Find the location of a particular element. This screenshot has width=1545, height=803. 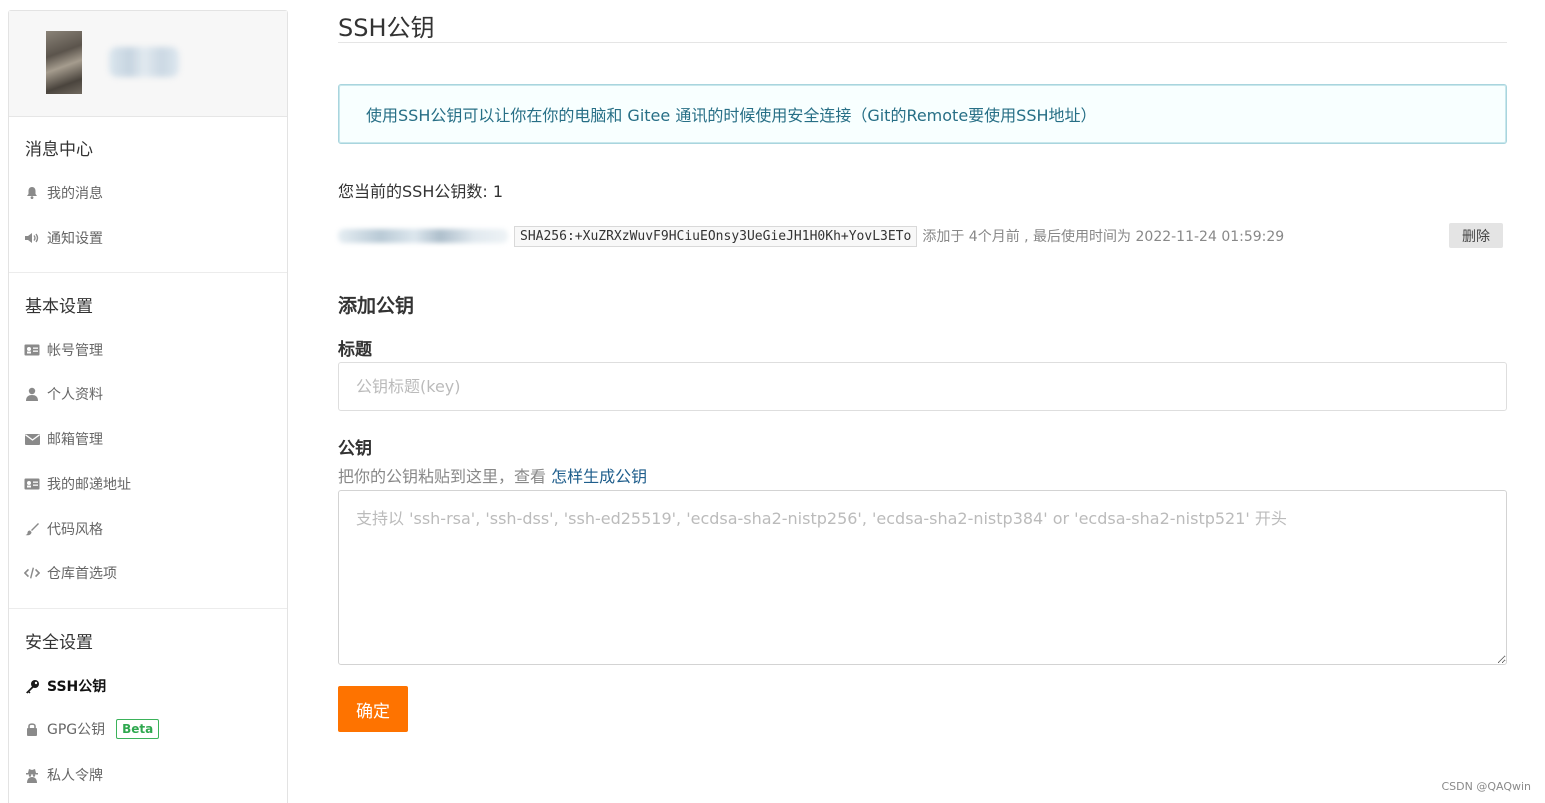

key-helper-text: 把你的公钥粘贴到这里，查看 怎样生成公钥 is located at coordinates (492, 475).